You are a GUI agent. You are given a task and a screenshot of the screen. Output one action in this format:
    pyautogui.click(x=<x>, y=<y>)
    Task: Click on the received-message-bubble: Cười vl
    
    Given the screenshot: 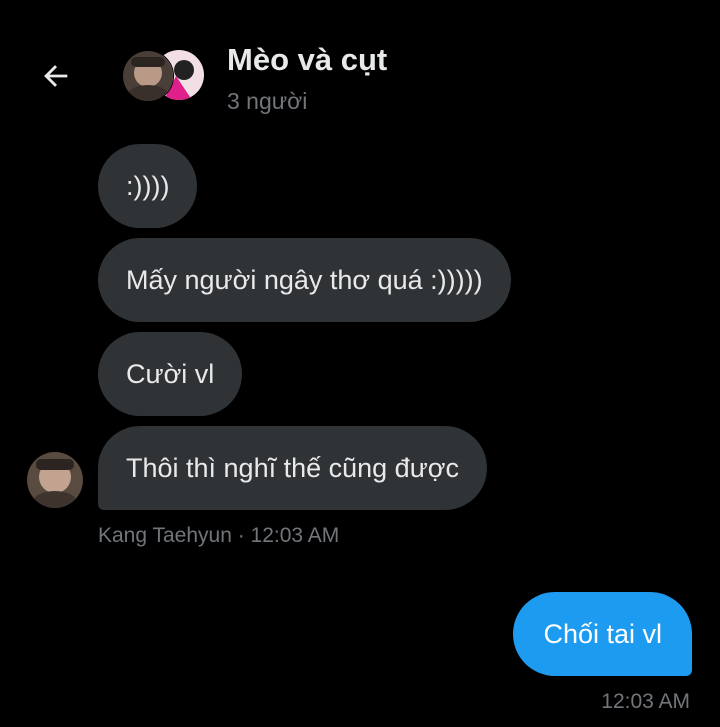 What is the action you would take?
    pyautogui.click(x=170, y=374)
    